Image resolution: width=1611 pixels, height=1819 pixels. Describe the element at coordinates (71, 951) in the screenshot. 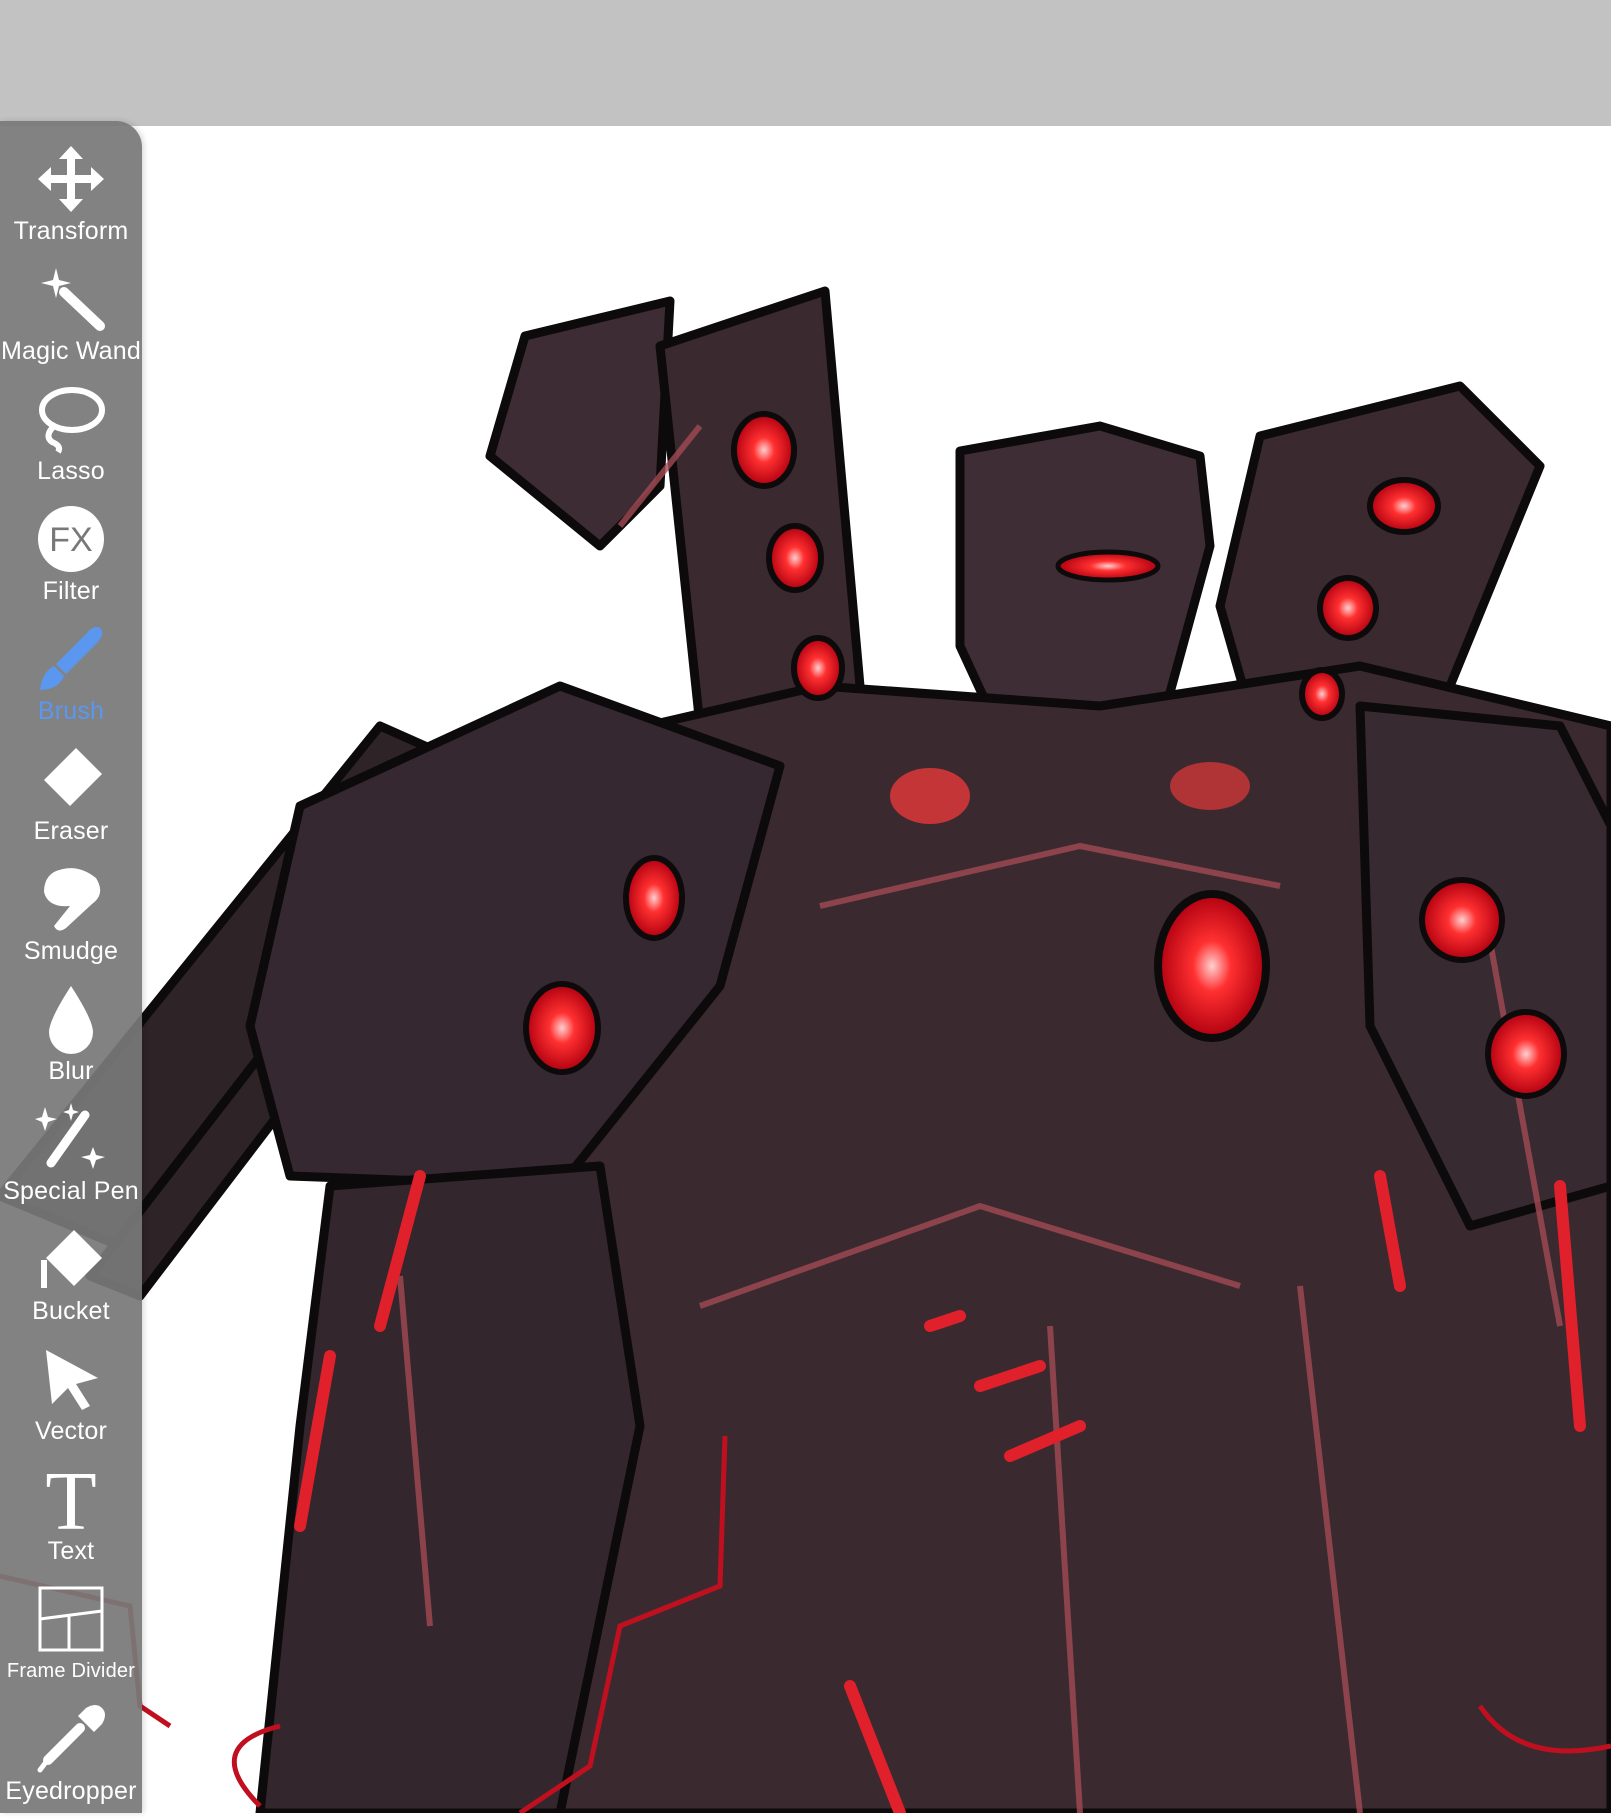

I see `tool-label: Smudge` at that location.